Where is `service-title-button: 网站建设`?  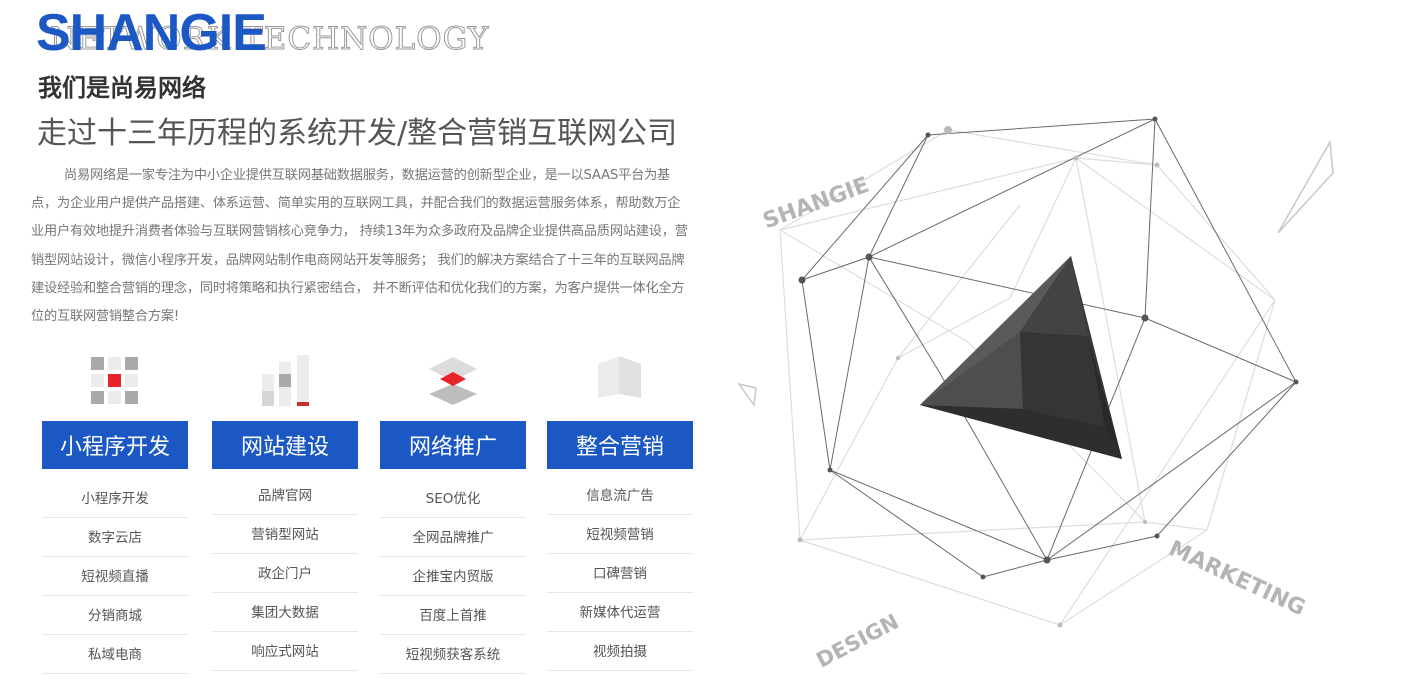 service-title-button: 网站建设 is located at coordinates (285, 445).